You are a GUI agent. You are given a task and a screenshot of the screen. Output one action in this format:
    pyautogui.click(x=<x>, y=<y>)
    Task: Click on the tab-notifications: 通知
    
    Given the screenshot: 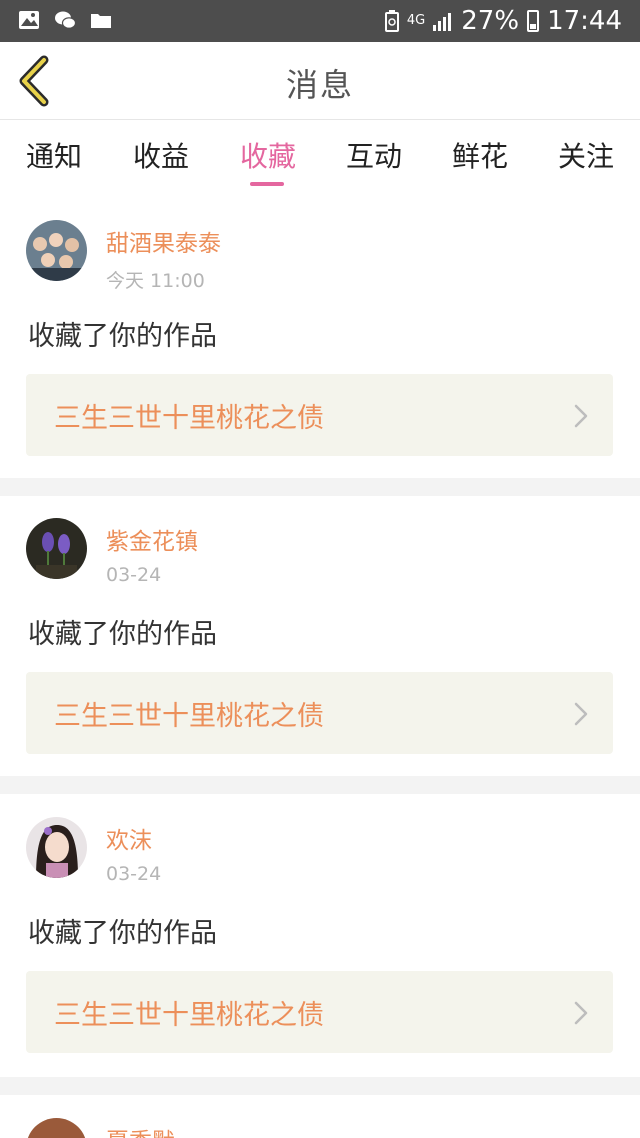 What is the action you would take?
    pyautogui.click(x=54, y=155)
    